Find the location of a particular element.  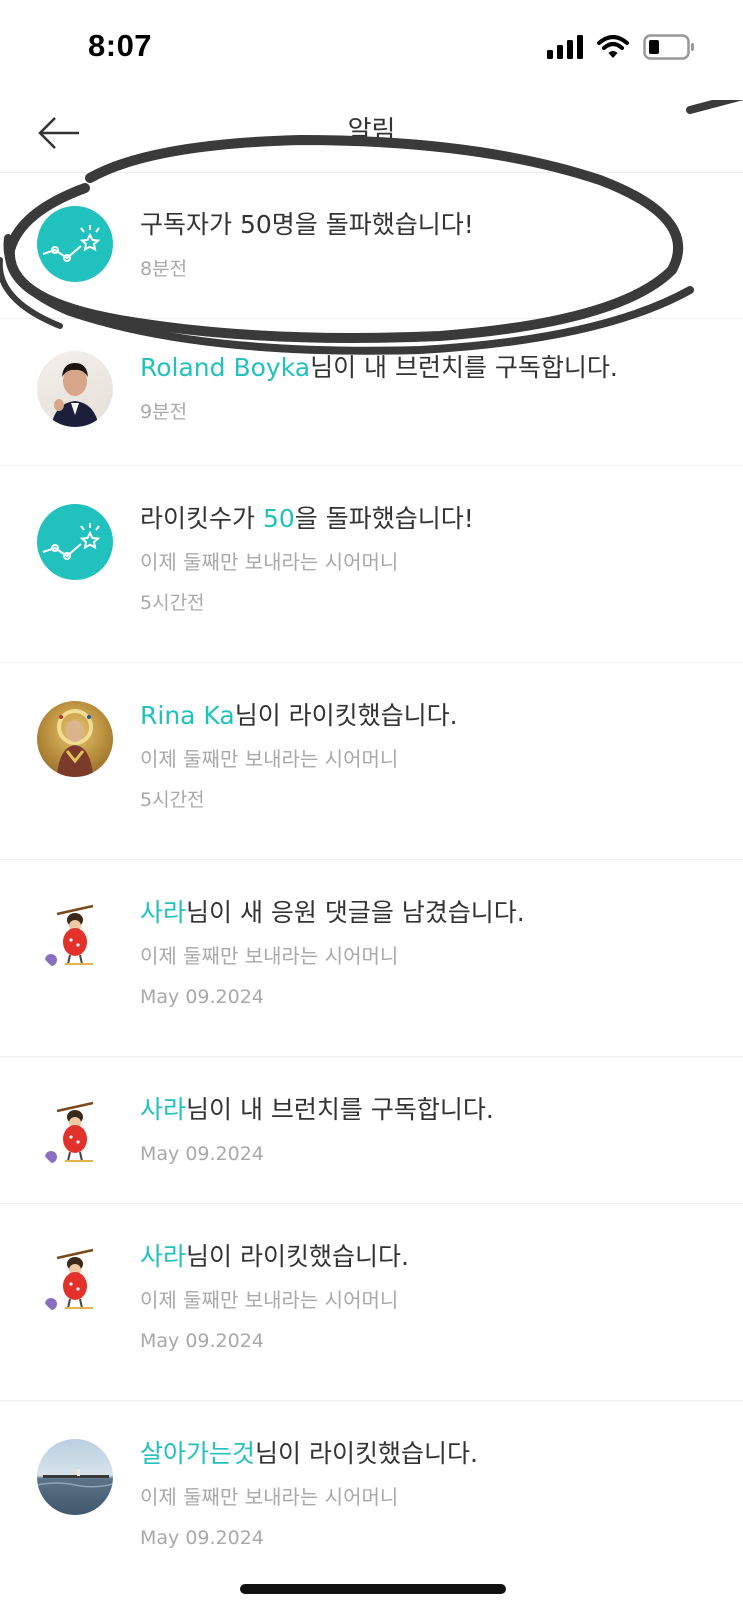

notification-message: 살아가는것님이 라이킷했습니다. is located at coordinates (309, 1453).